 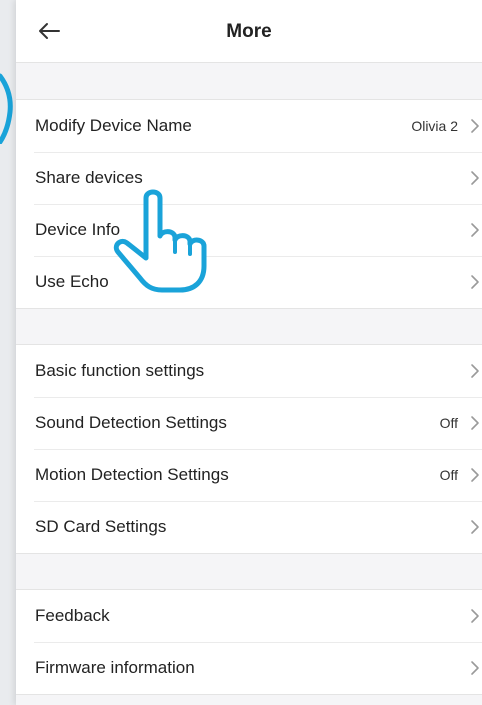 I want to click on top-bar: More, so click(x=249, y=31).